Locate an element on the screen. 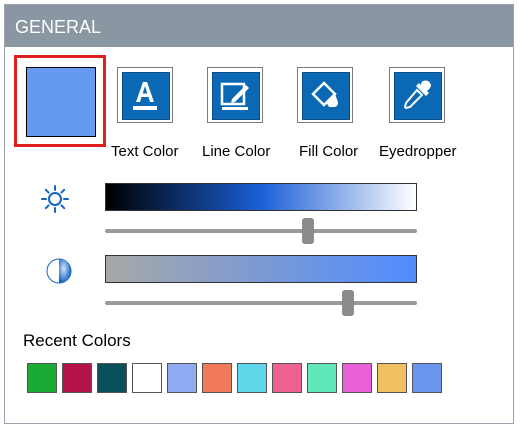 The height and width of the screenshot is (430, 520). current-color-button is located at coordinates (60, 101).